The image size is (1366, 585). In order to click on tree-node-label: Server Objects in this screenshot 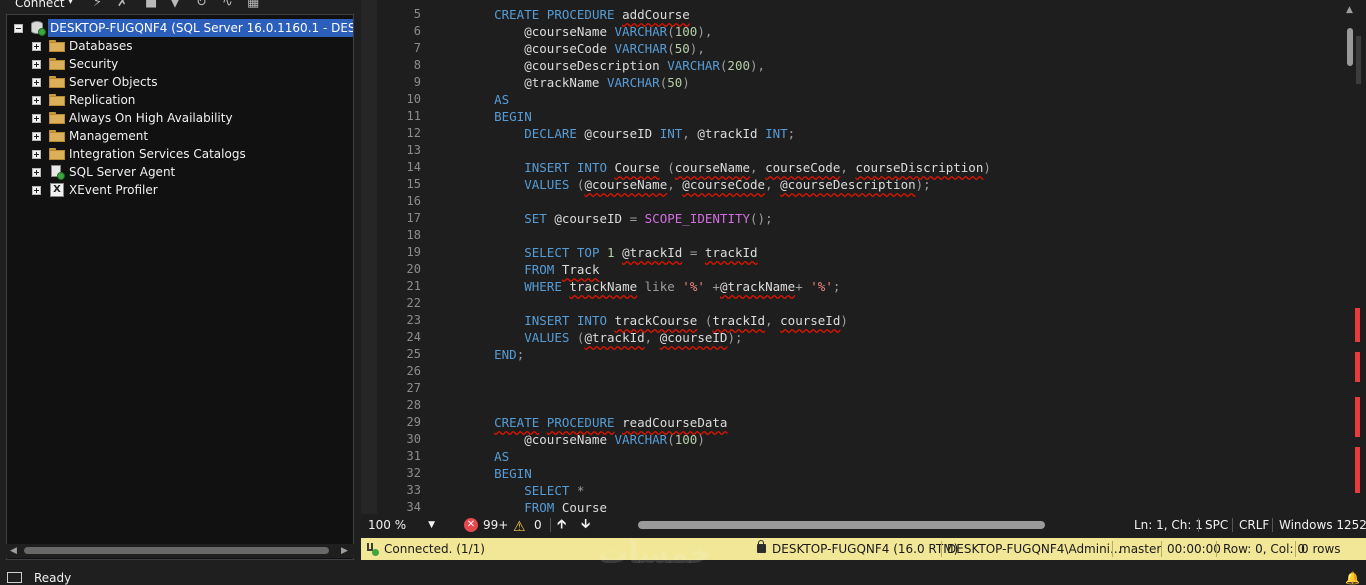, I will do `click(113, 82)`.